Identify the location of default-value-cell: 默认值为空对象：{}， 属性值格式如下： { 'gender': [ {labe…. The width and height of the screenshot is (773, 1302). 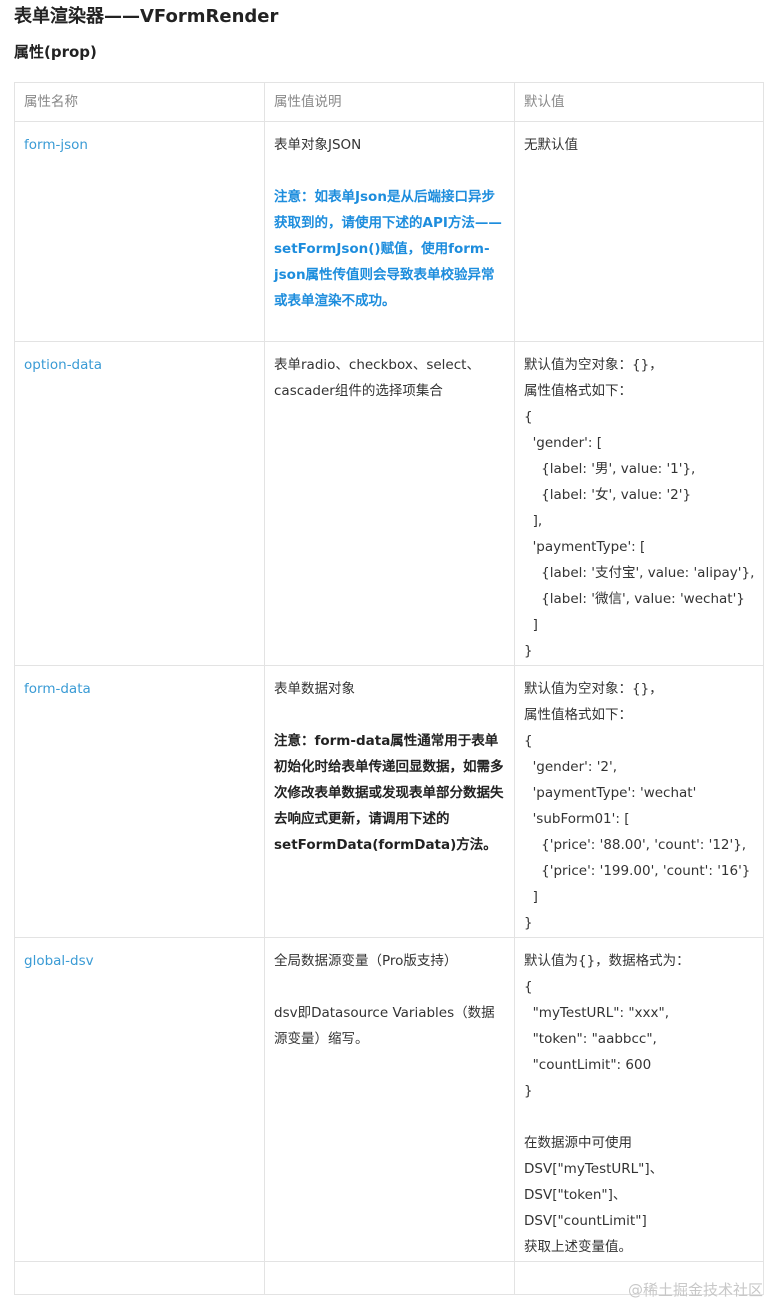
(639, 503).